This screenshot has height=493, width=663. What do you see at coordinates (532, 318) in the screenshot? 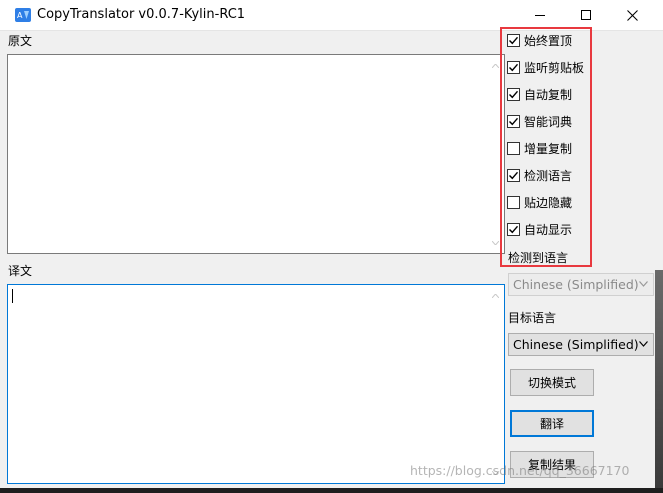
I see `target-language-label: 目标语言` at bounding box center [532, 318].